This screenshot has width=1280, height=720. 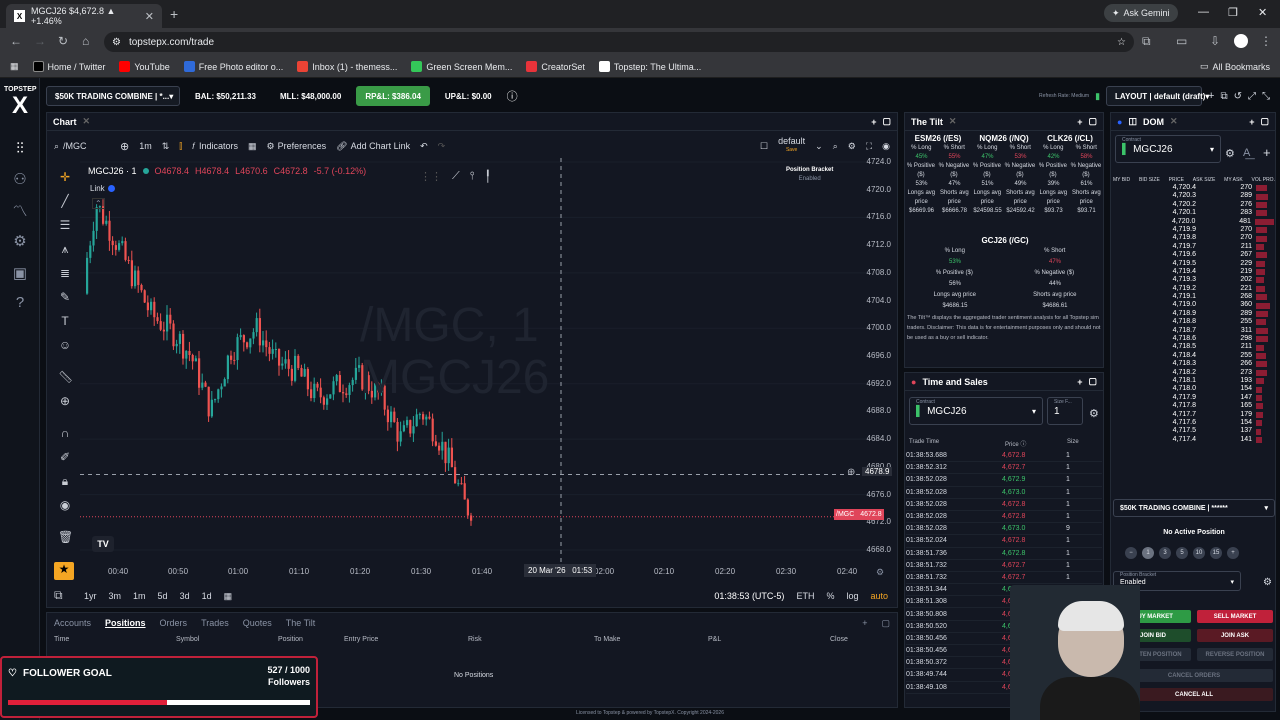 I want to click on dom-ask-size: 268, so click(x=1224, y=297).